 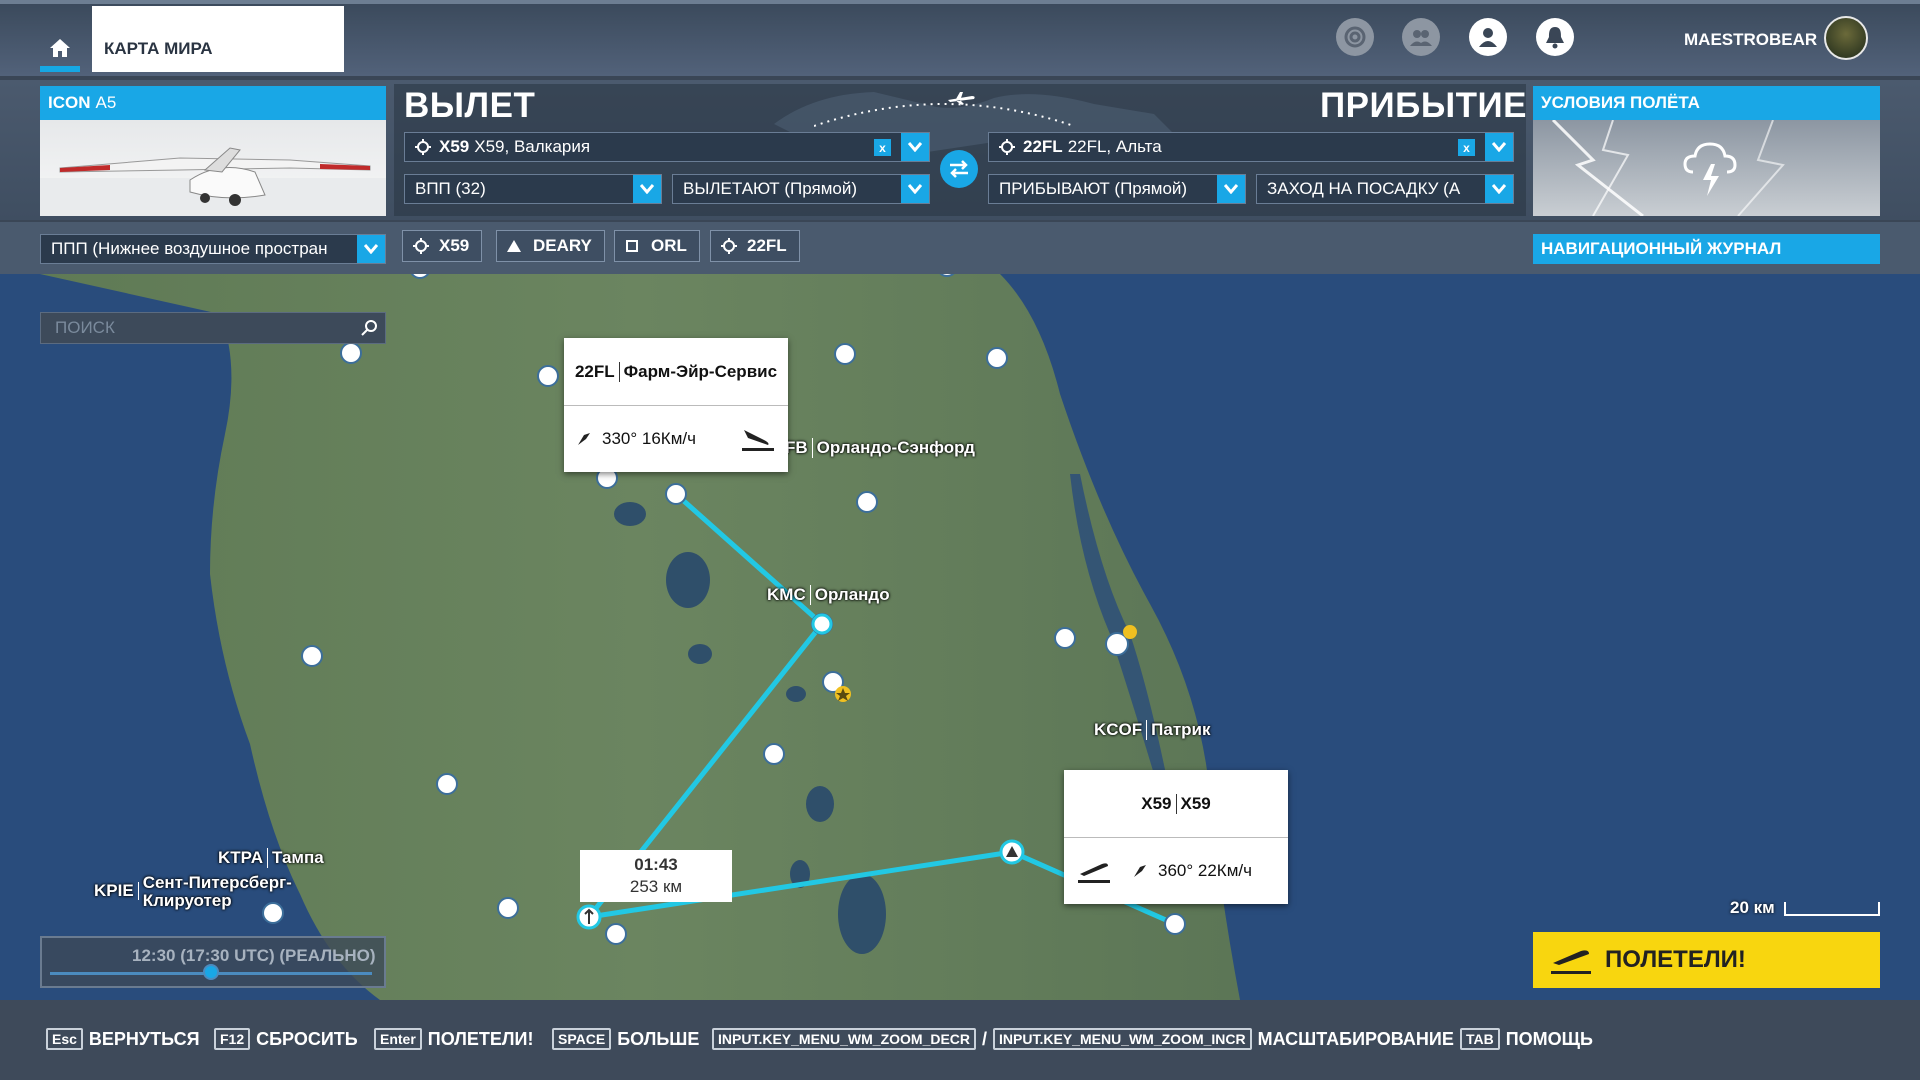 I want to click on search-placeholder: ПОИСК, so click(x=85, y=327).